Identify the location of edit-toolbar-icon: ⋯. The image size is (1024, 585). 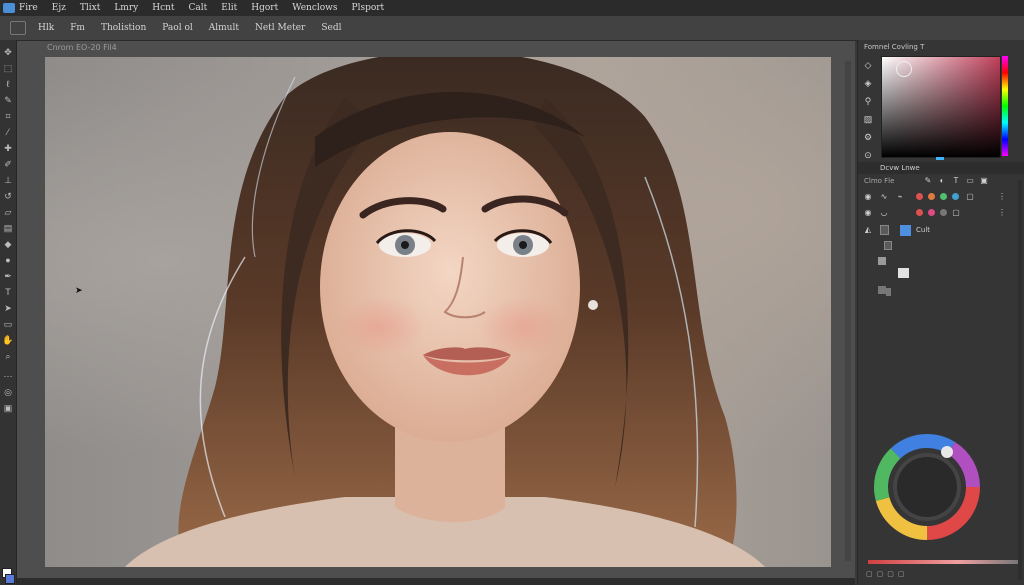
(8, 376).